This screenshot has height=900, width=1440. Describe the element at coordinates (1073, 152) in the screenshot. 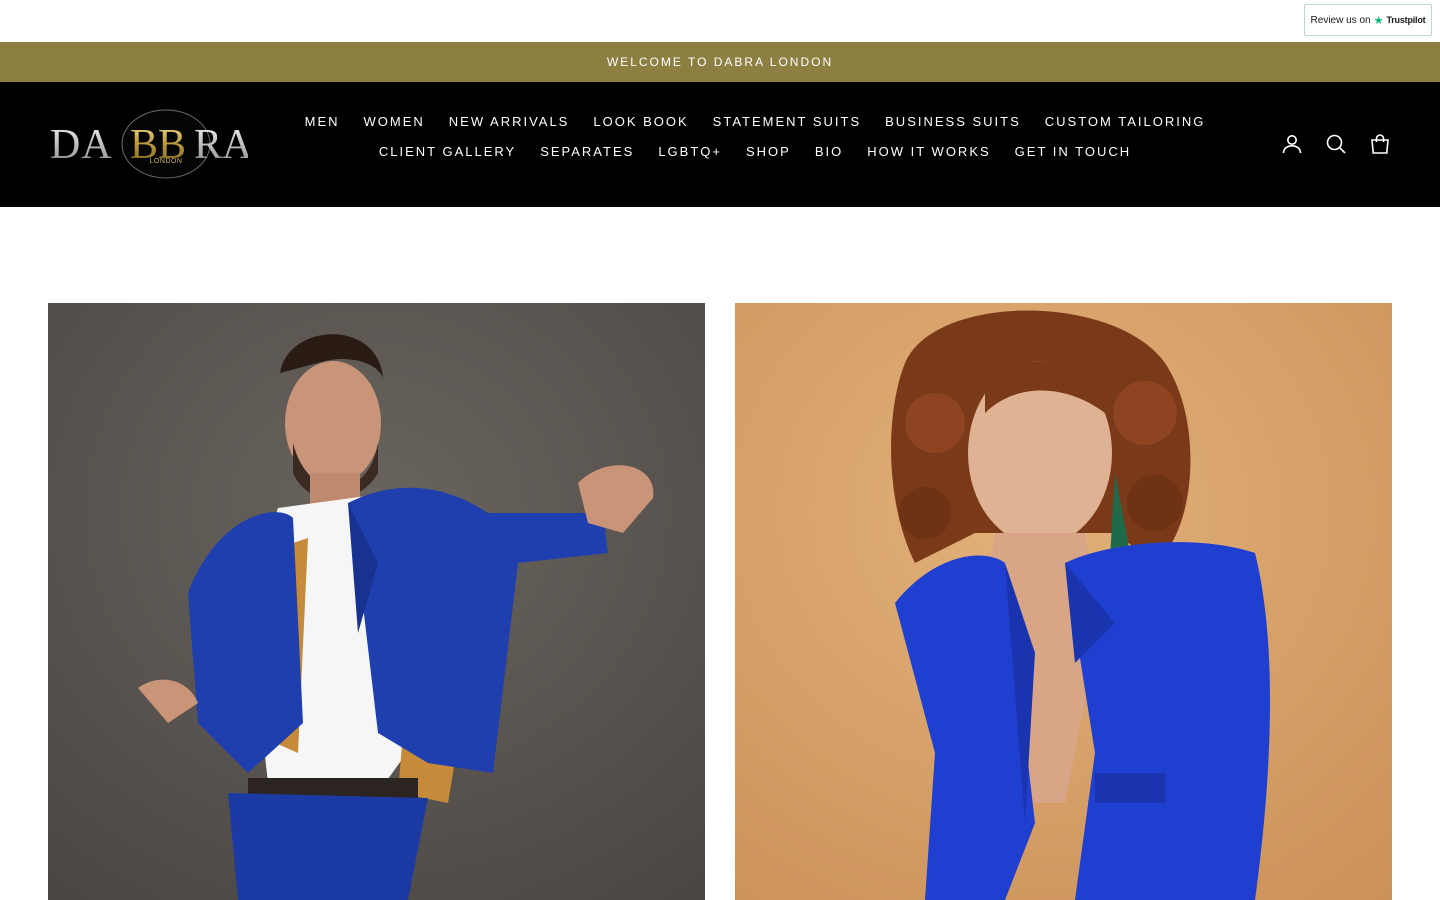

I see `nav-get-in-touch: GET IN TOUCH` at that location.